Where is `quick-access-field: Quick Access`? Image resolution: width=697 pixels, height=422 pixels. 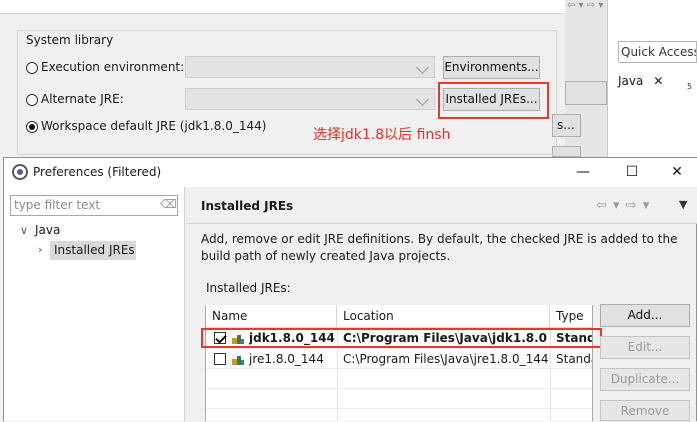 quick-access-field: Quick Access is located at coordinates (657, 52).